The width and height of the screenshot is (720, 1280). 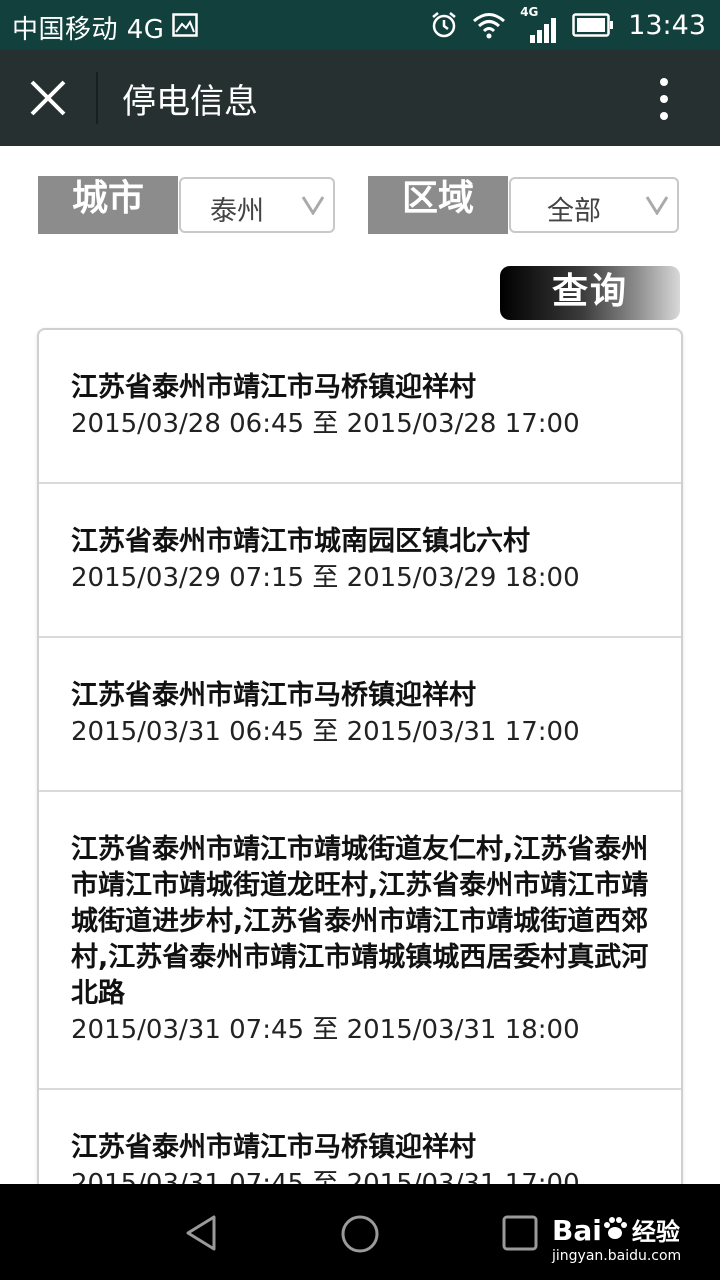 What do you see at coordinates (325, 1030) in the screenshot?
I see `outage-time: 2015/03/31 07:45 至 2015/03/31 18:00` at bounding box center [325, 1030].